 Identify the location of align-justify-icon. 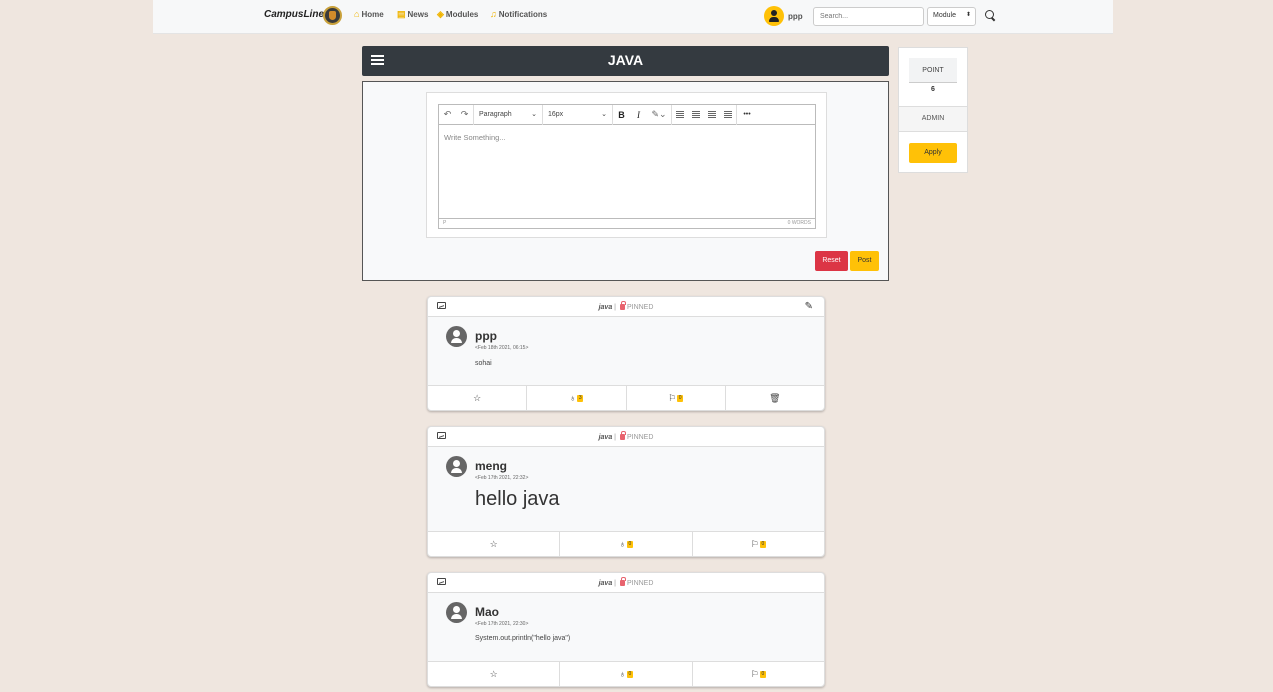
(728, 114).